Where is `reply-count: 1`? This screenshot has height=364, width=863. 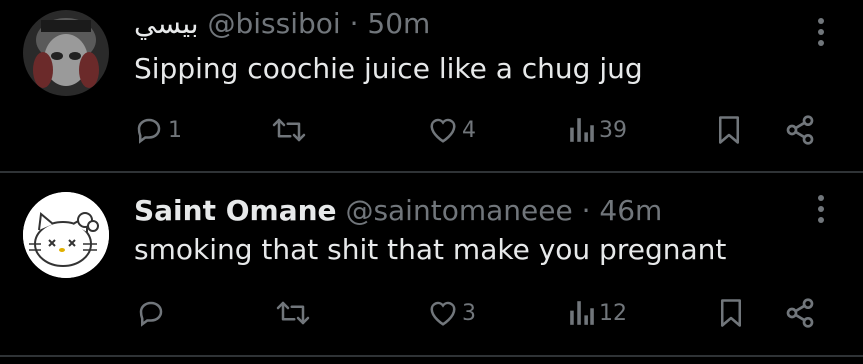 reply-count: 1 is located at coordinates (175, 130).